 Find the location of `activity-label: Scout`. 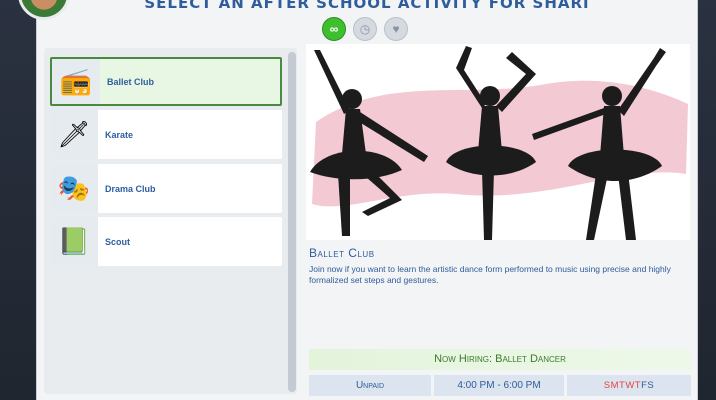

activity-label: Scout is located at coordinates (118, 241).